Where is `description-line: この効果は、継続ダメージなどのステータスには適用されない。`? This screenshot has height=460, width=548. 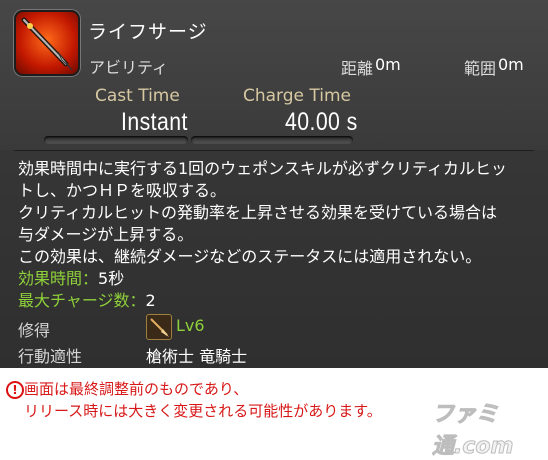
description-line: この効果は、継続ダメージなどのステータスには適用されない。 is located at coordinates (250, 256).